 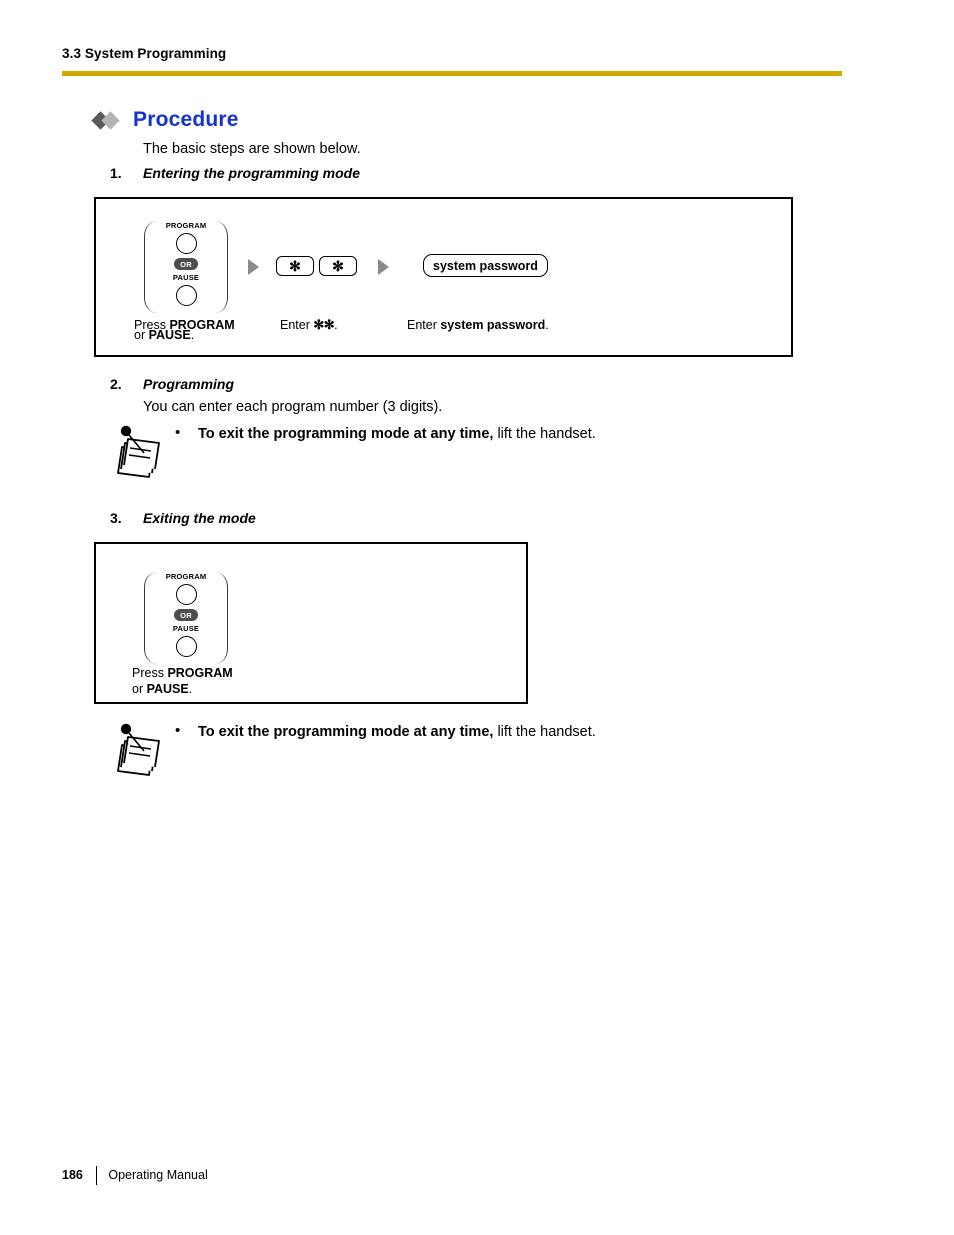 What do you see at coordinates (252, 149) in the screenshot?
I see `procedure-intro: The basic steps are shown below.` at bounding box center [252, 149].